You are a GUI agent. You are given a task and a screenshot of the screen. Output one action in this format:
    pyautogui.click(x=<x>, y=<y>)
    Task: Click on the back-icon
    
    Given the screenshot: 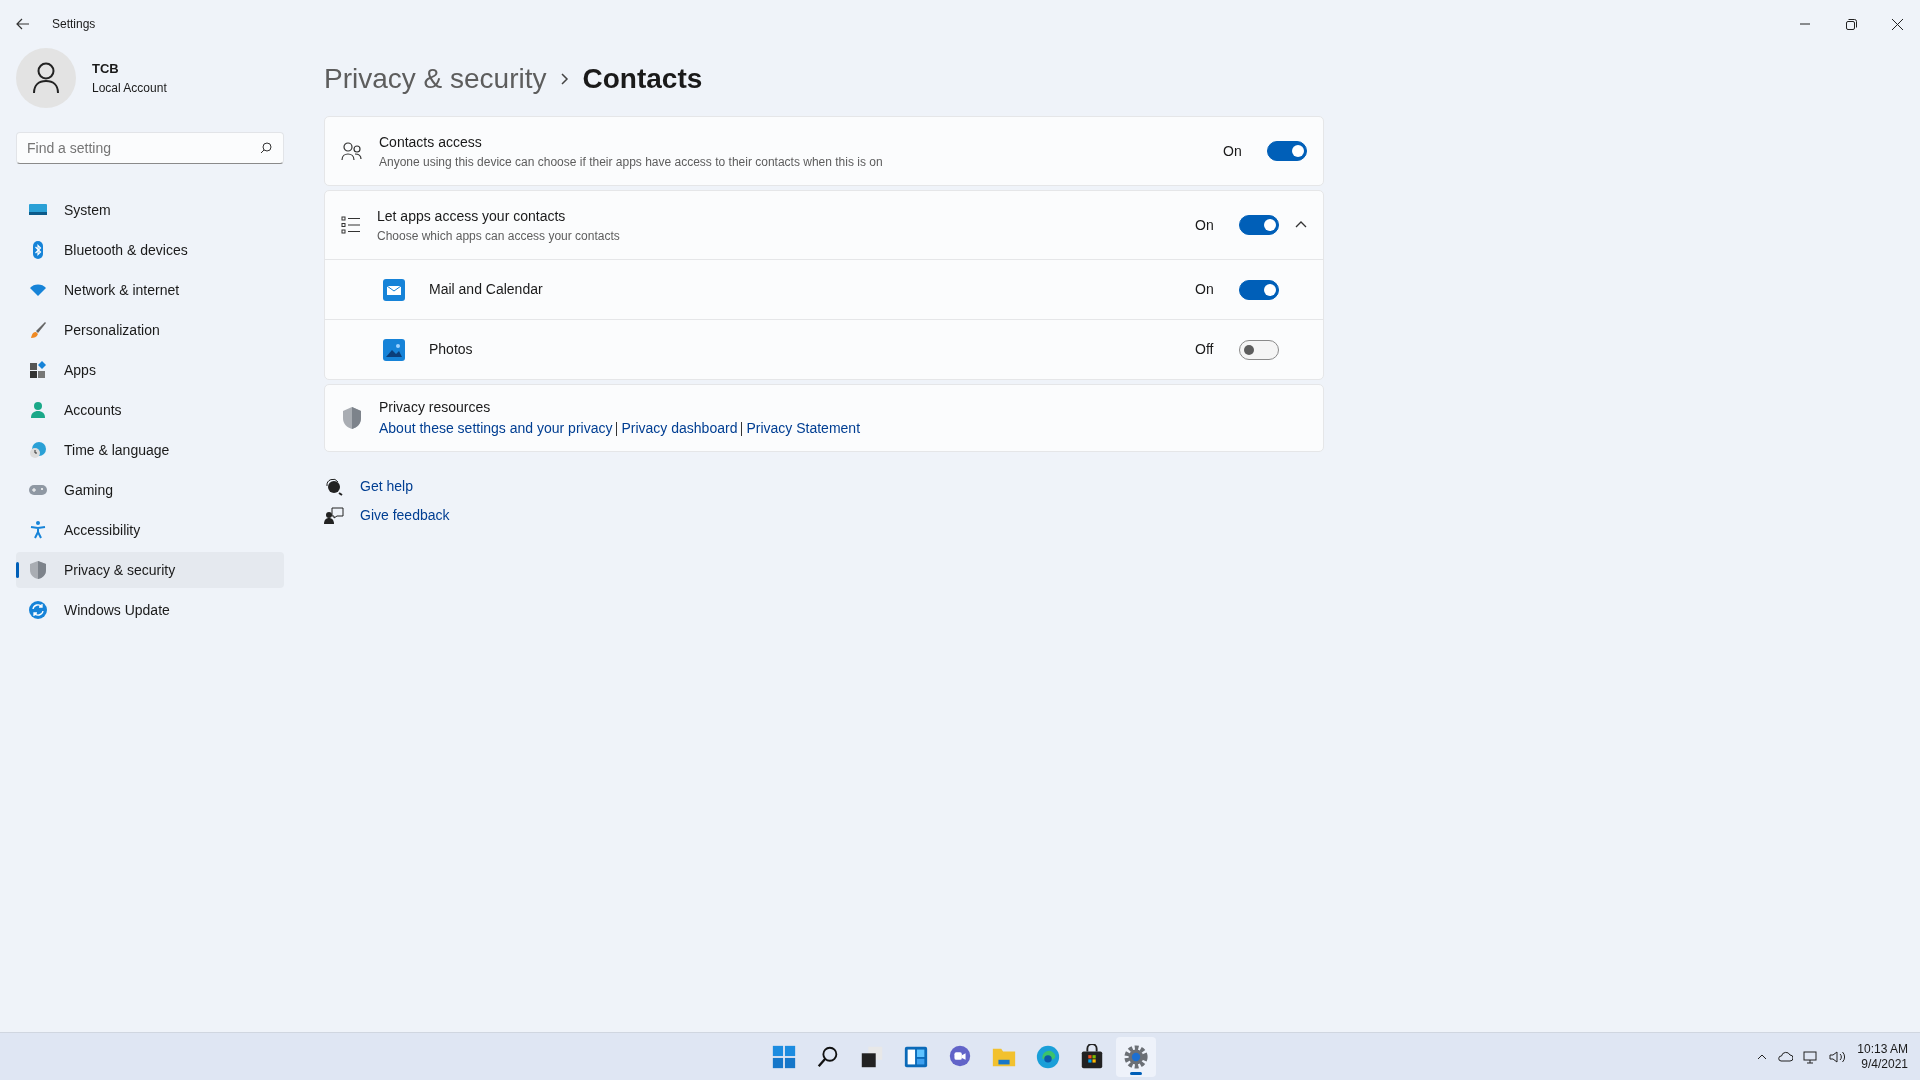 What is the action you would take?
    pyautogui.click(x=23, y=24)
    